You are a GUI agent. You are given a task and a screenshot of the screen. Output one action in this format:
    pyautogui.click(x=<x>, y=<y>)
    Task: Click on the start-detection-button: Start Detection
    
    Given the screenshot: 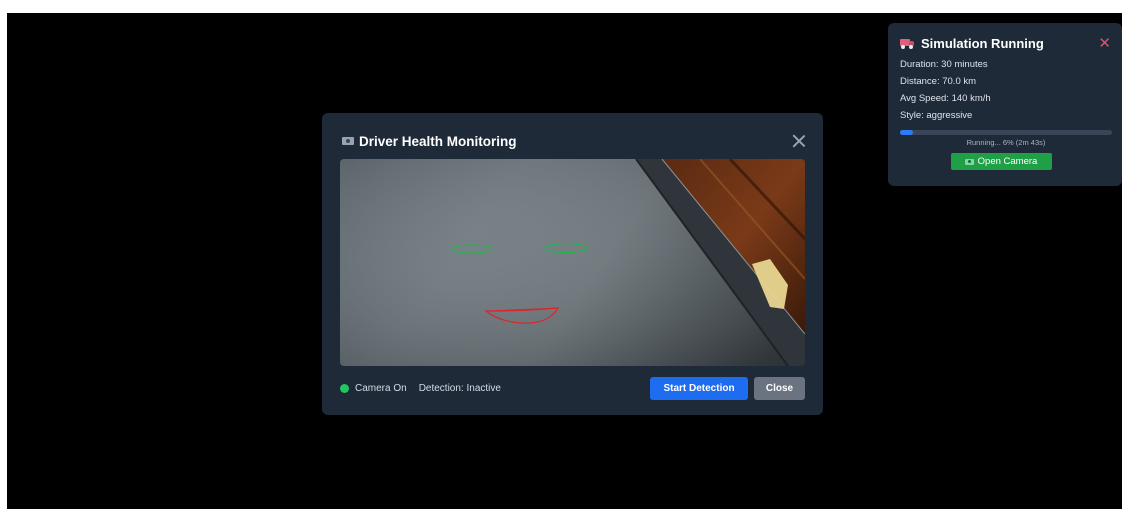 What is the action you would take?
    pyautogui.click(x=699, y=388)
    